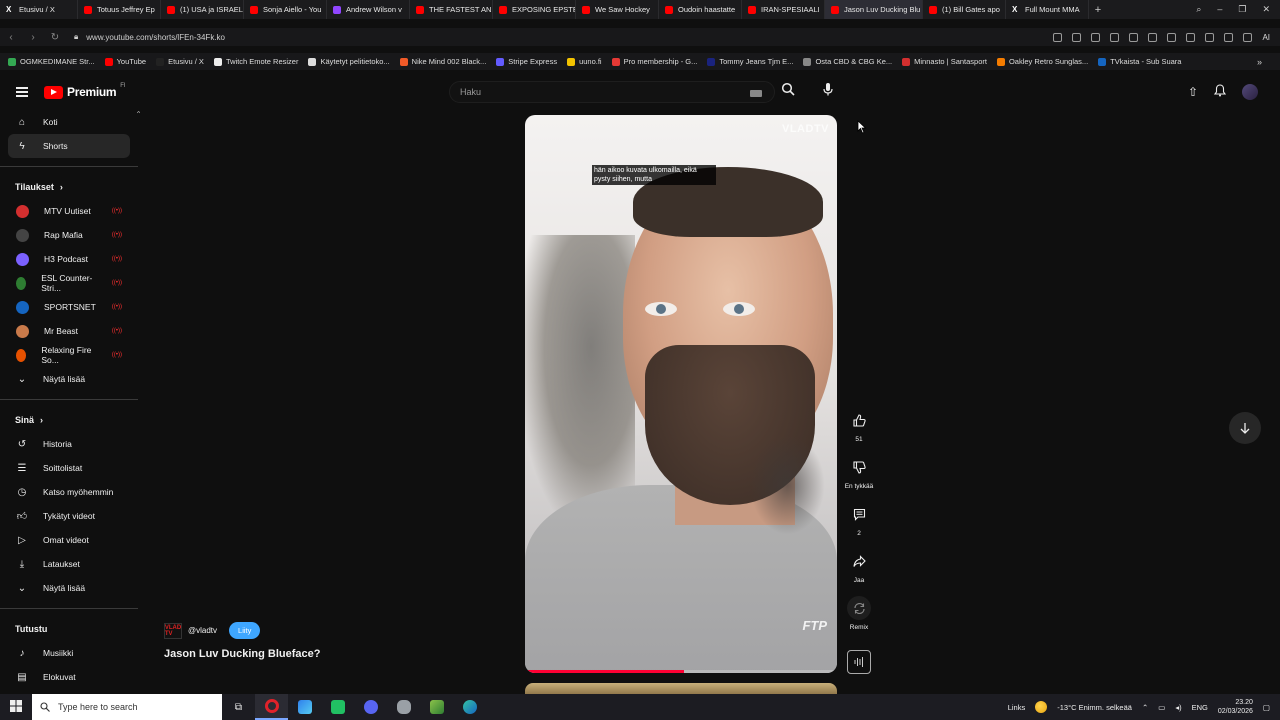 The image size is (1280, 720). Describe the element at coordinates (1266, 37) in the screenshot. I see `ai-button: AI` at that location.